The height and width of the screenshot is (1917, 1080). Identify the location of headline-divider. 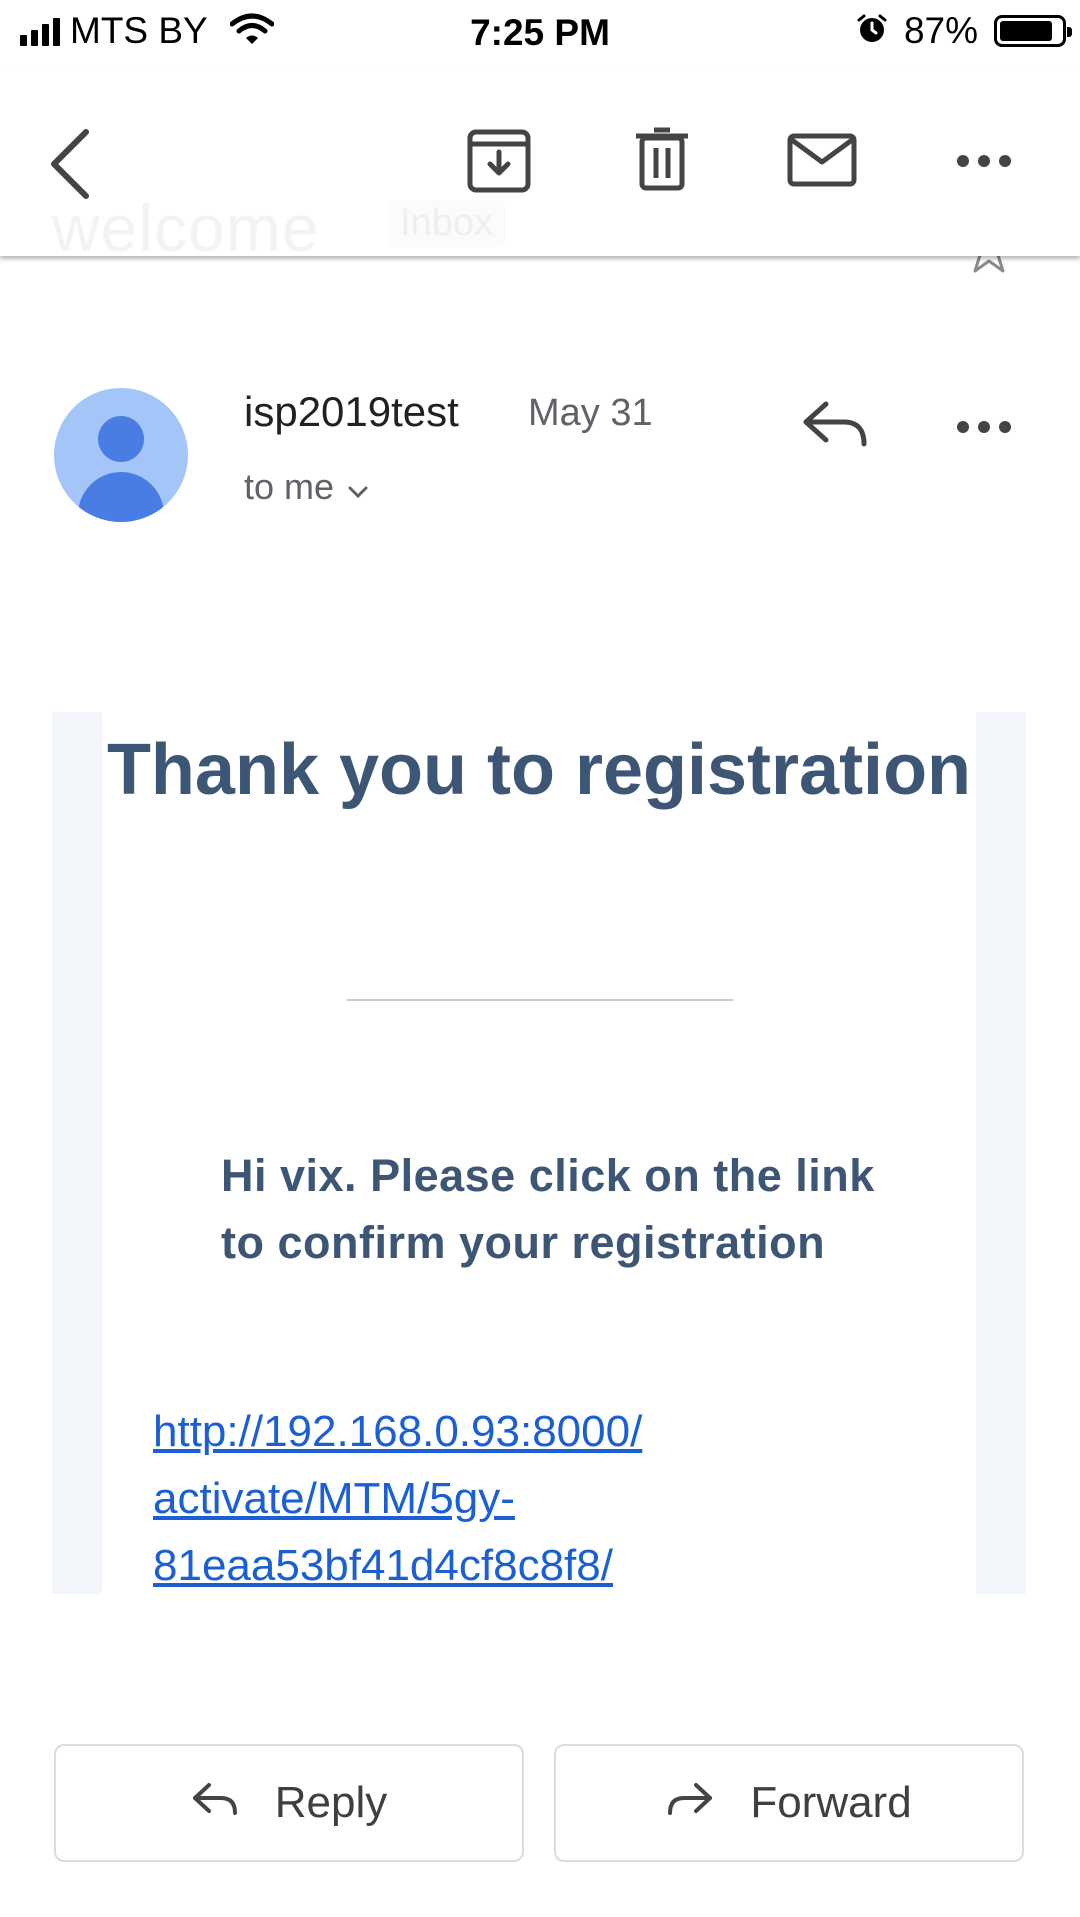
(540, 1000).